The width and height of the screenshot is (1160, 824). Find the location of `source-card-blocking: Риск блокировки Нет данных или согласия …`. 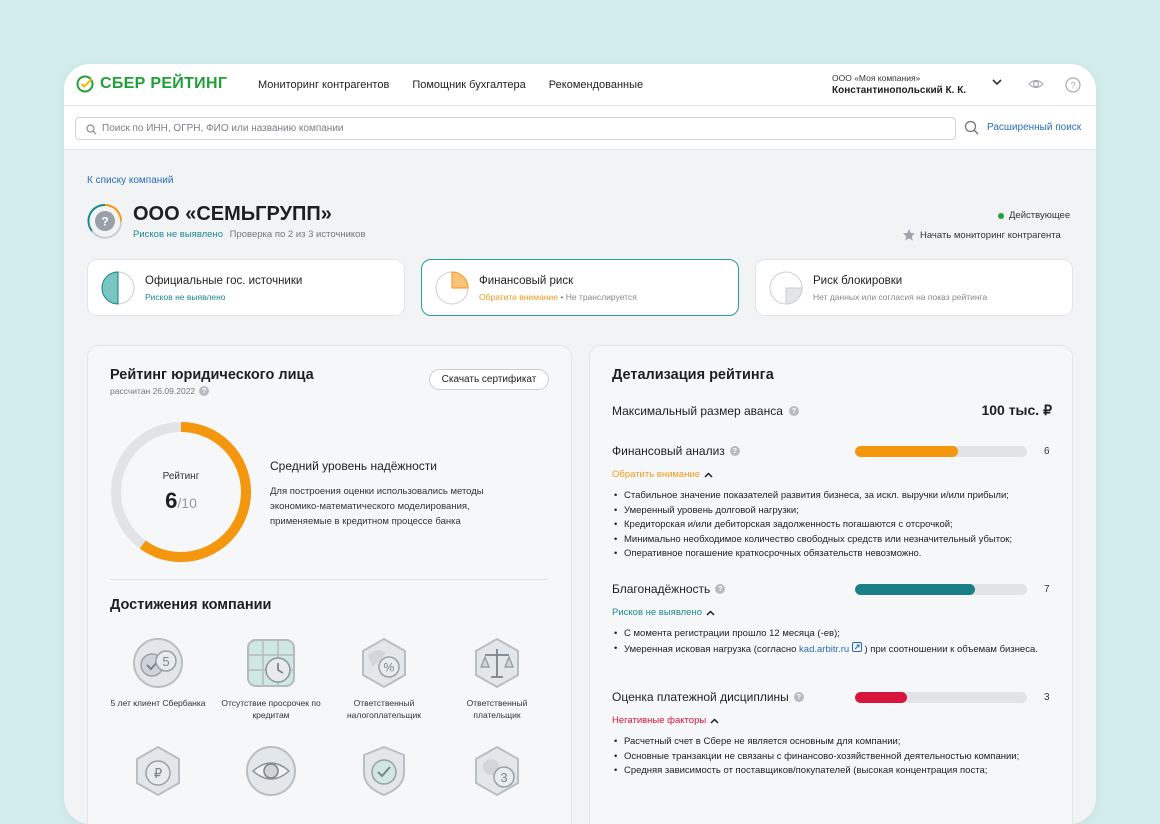

source-card-blocking: Риск блокировки Нет данных или согласия … is located at coordinates (914, 287).